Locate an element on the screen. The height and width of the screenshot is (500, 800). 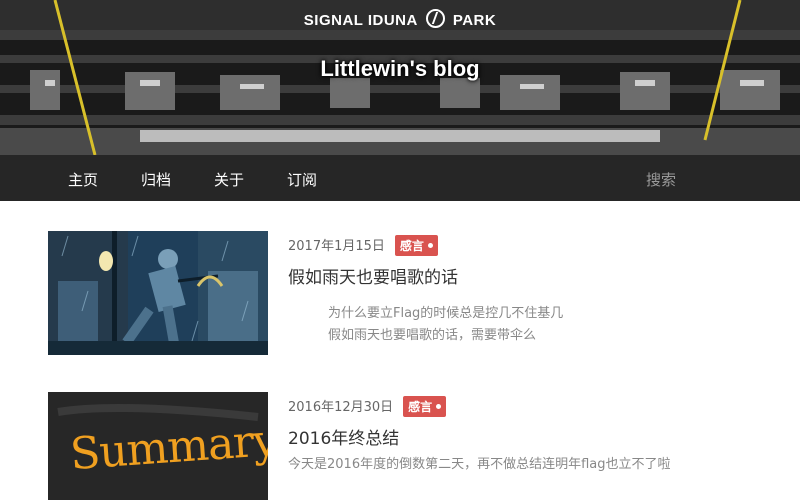
brand-left-text: SIGNAL IDUNA is located at coordinates (360, 20).